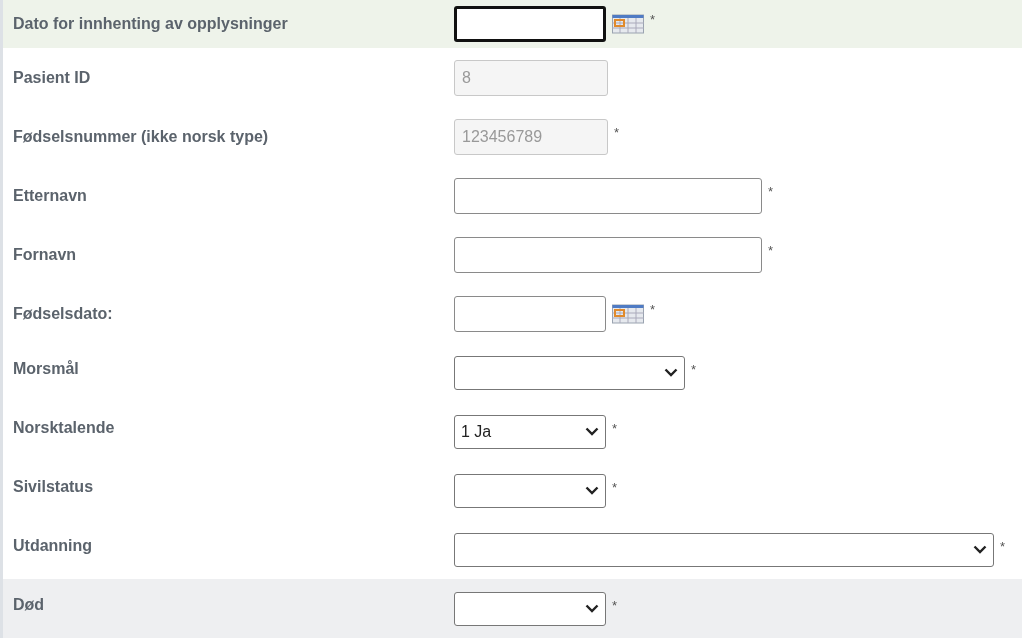 The width and height of the screenshot is (1022, 638). I want to click on field-label: Fødselsnummer (ikke norsk type), so click(141, 136).